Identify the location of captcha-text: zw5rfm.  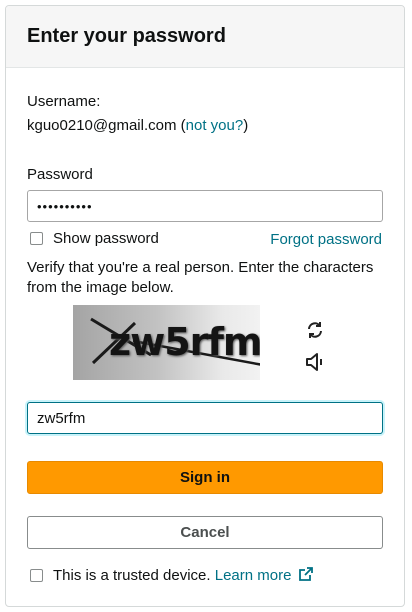
(184, 342).